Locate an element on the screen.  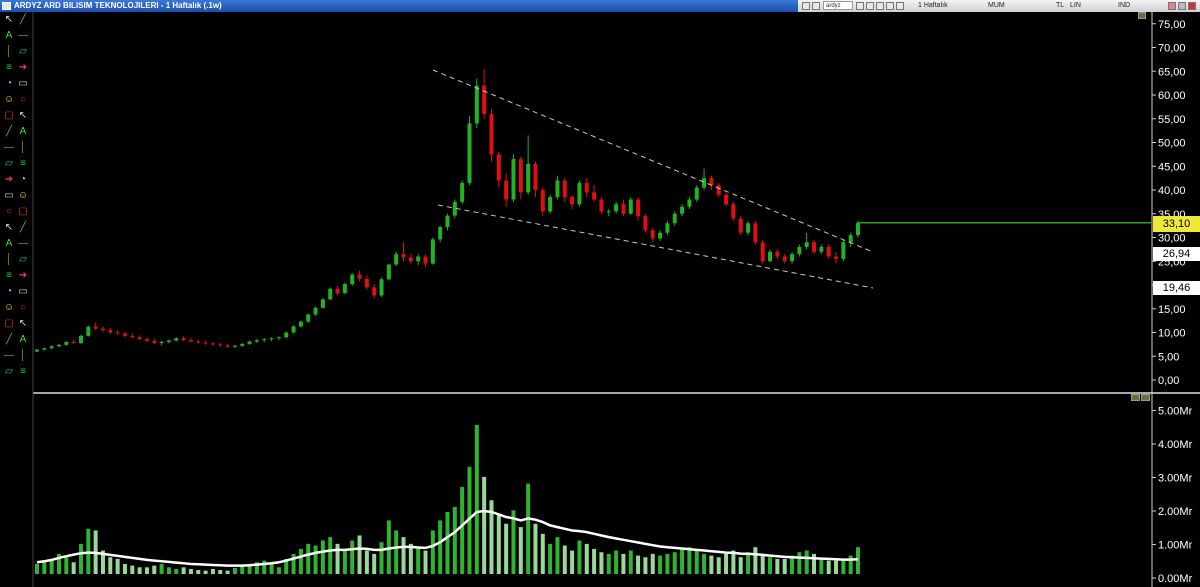
price-tick-label: 0,00 is located at coordinates (1168, 381).